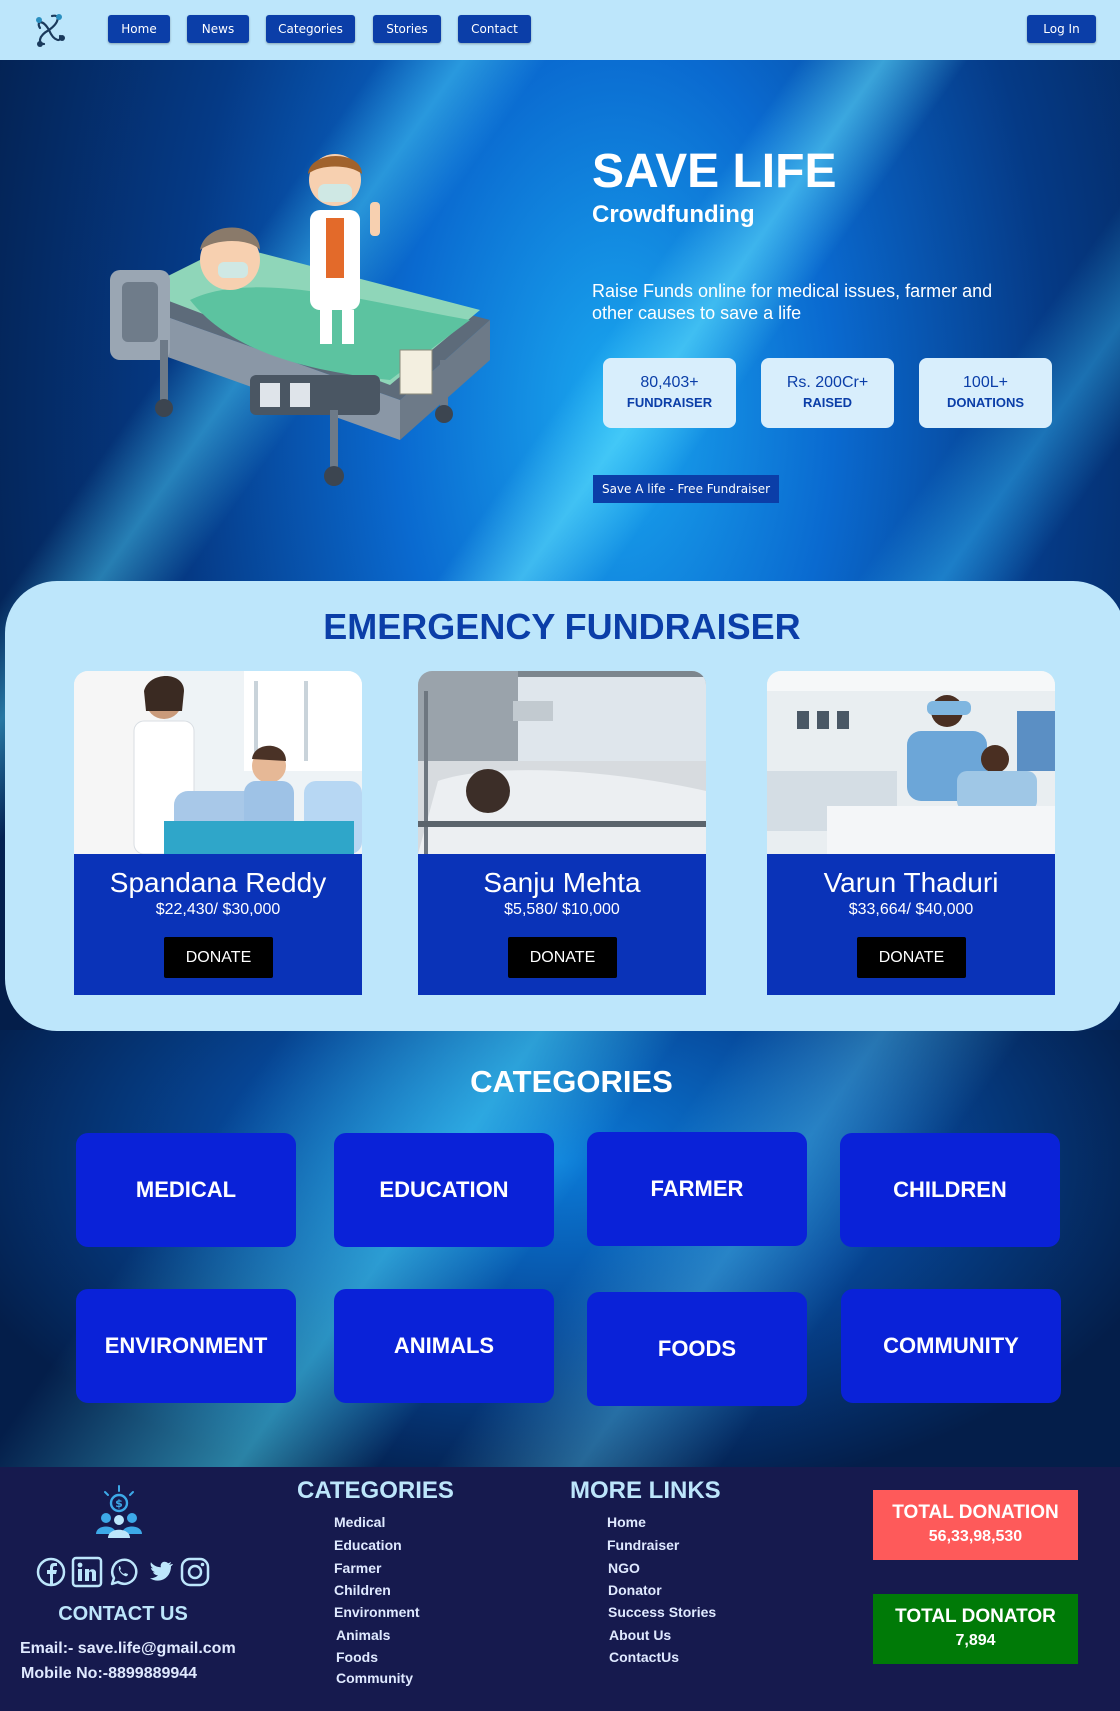 This screenshot has height=1711, width=1120. What do you see at coordinates (697, 1349) in the screenshot?
I see `category-foods: FOODS` at bounding box center [697, 1349].